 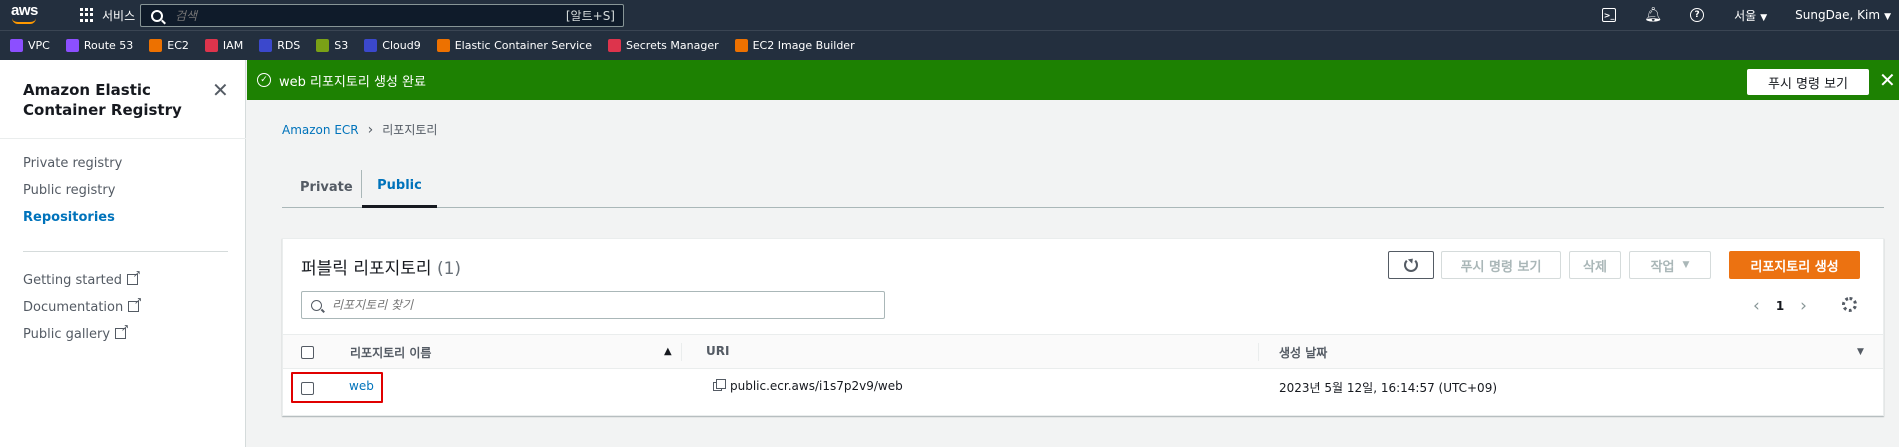 I want to click on services-menu-button: 서비스, so click(x=107, y=15).